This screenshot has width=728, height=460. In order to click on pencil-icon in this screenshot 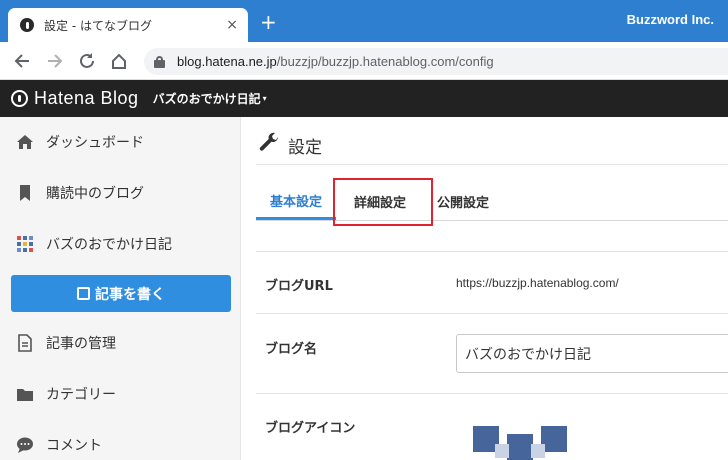, I will do `click(83, 293)`.